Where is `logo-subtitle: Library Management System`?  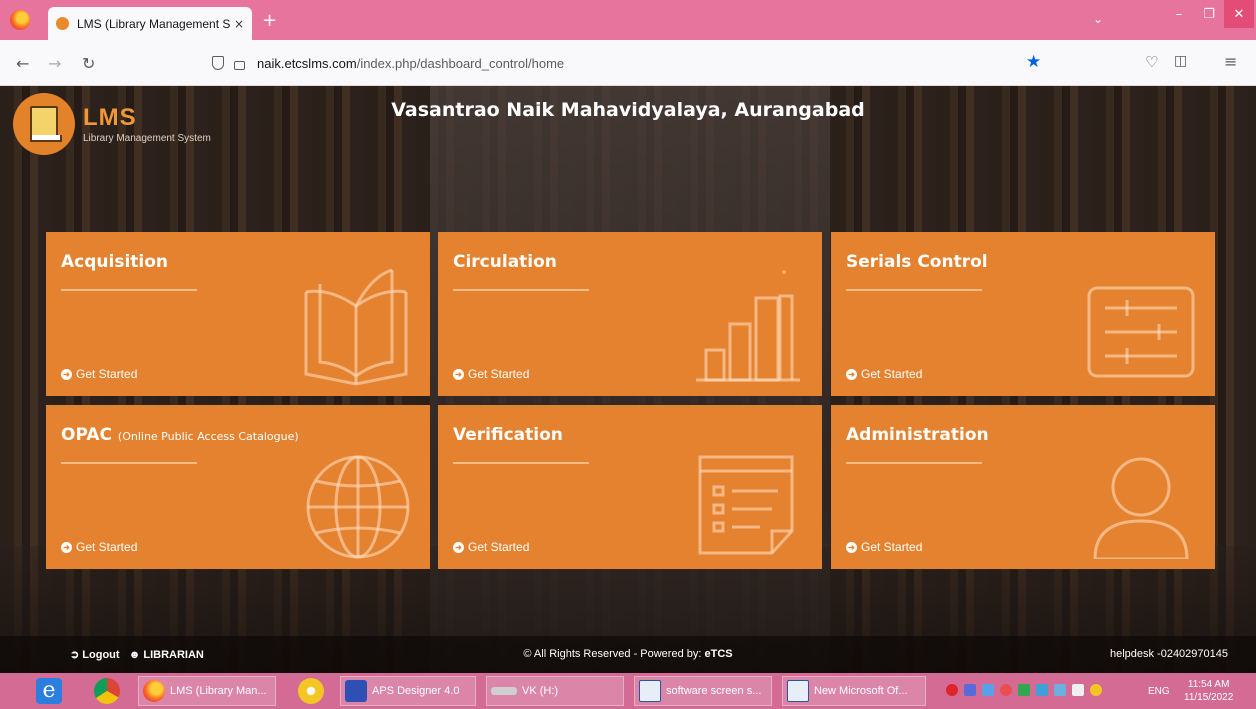
logo-subtitle: Library Management System is located at coordinates (147, 138).